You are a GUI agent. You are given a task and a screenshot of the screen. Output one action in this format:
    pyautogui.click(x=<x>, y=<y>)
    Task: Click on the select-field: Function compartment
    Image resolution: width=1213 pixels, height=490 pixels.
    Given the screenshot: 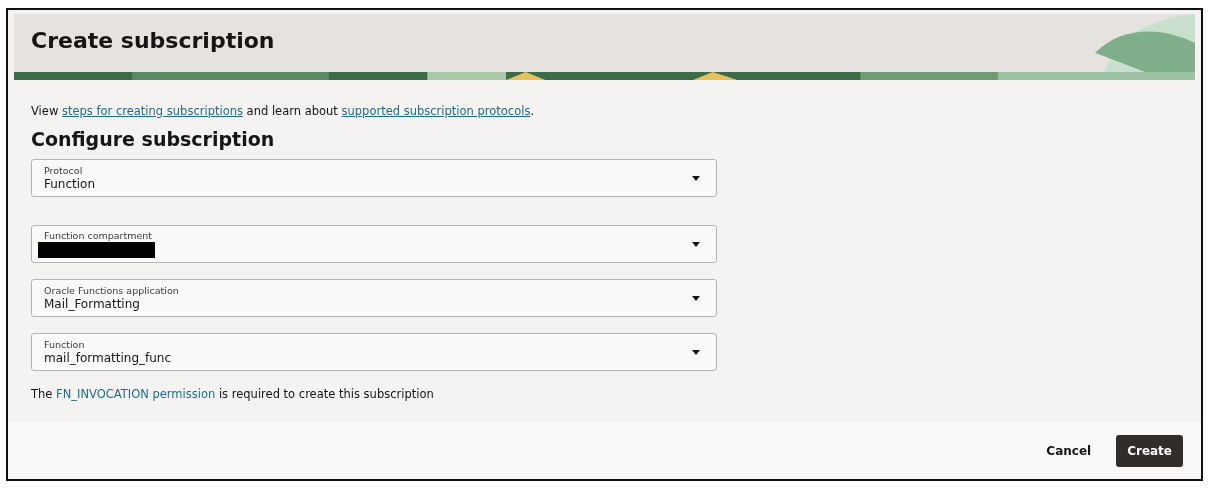 What is the action you would take?
    pyautogui.click(x=374, y=244)
    